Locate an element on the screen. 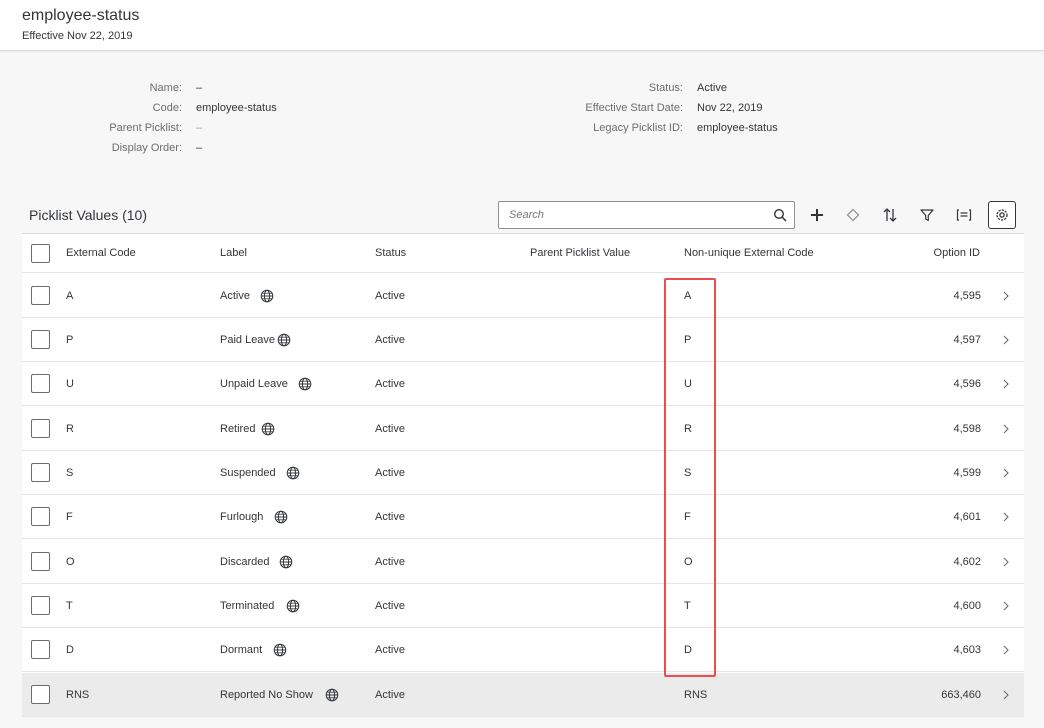  column-non-unique-external-code: Non-unique External Code is located at coordinates (749, 253).